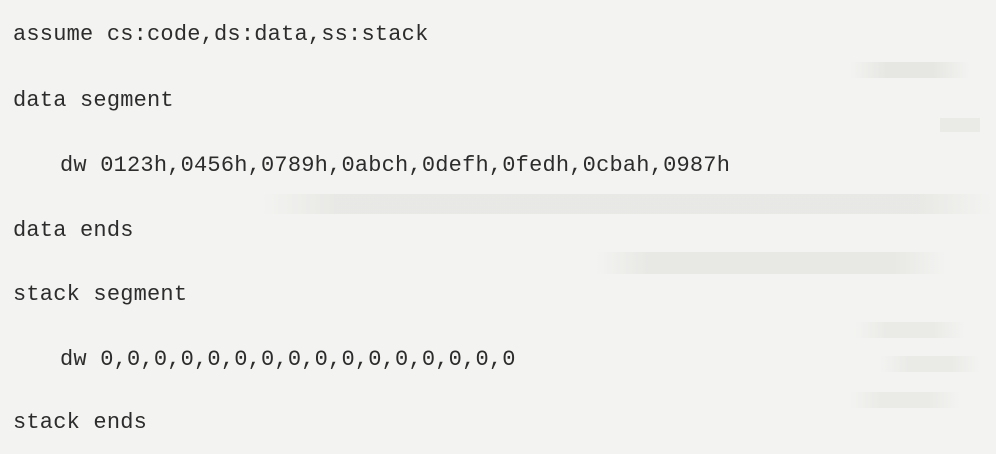 The height and width of the screenshot is (454, 996). Describe the element at coordinates (221, 34) in the screenshot. I see `code-line-assume: assume cs:code,ds:data,ss:stack` at that location.